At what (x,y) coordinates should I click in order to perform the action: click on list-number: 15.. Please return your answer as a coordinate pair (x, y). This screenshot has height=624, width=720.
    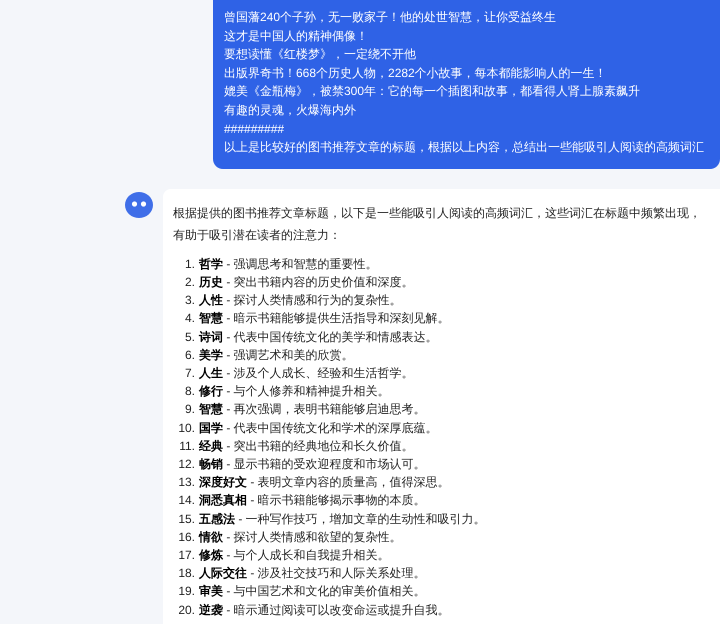
    Looking at the image, I should click on (186, 519).